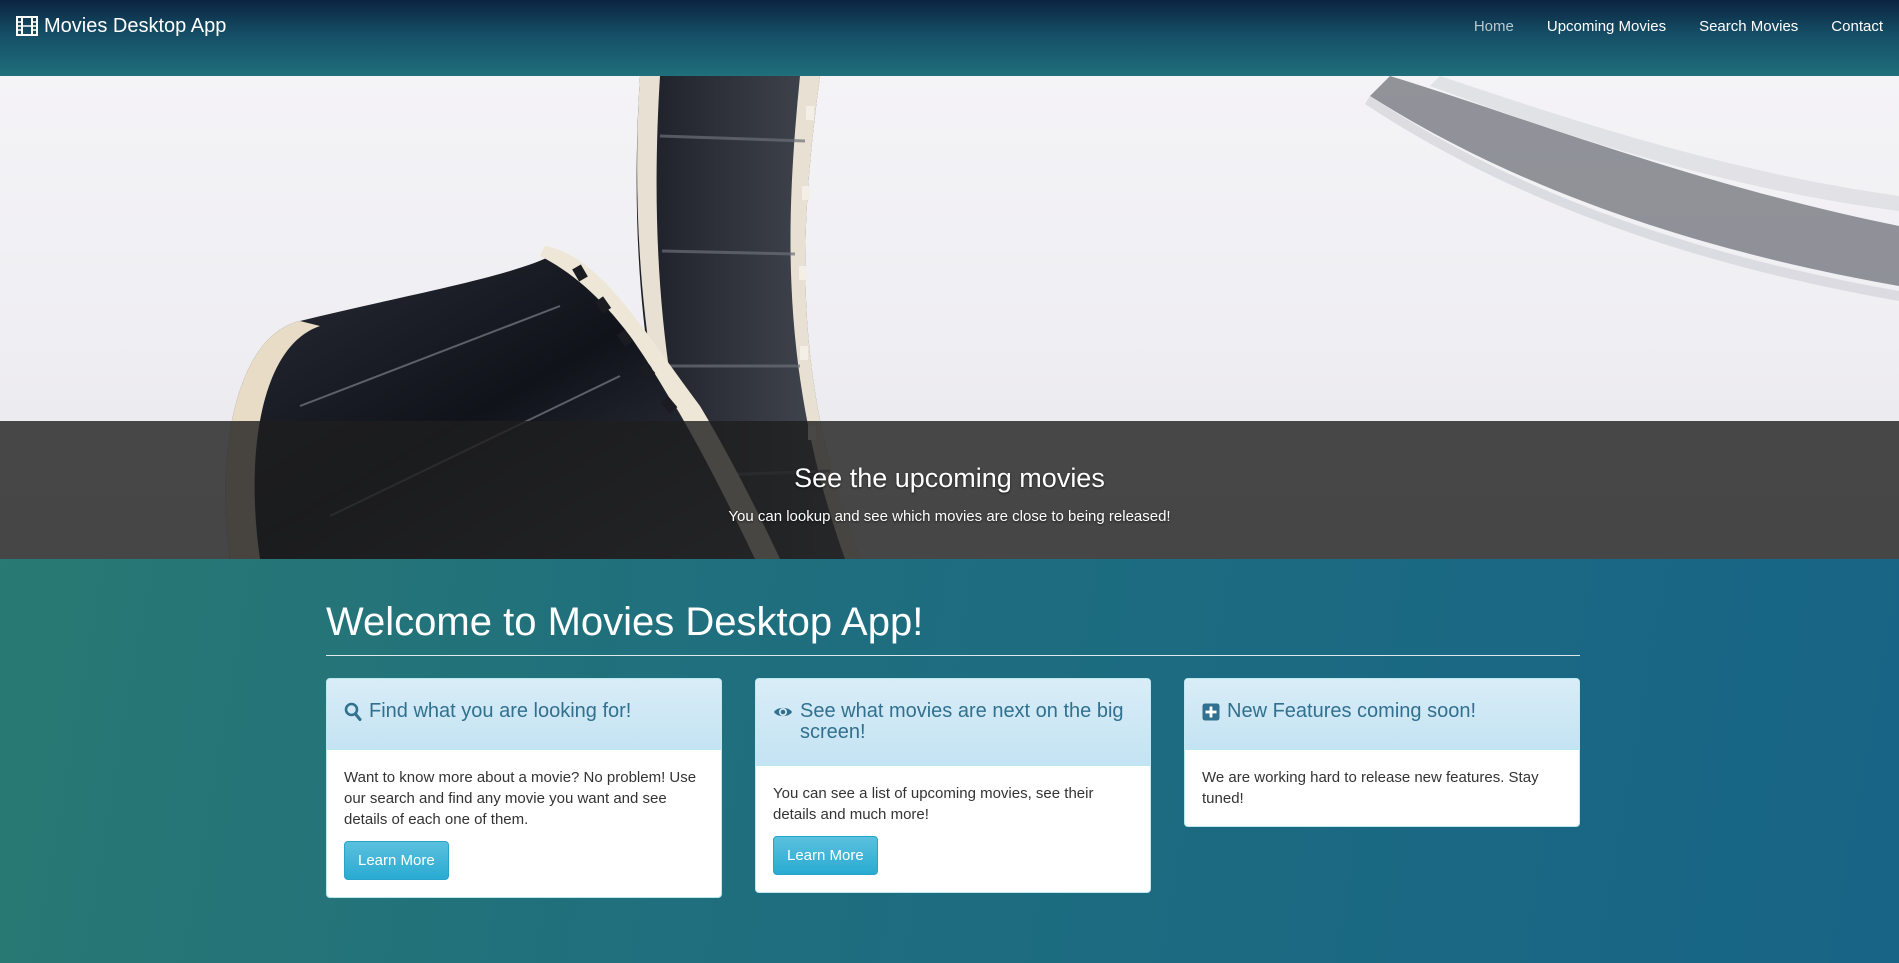  What do you see at coordinates (1211, 714) in the screenshot?
I see `plus-square-icon` at bounding box center [1211, 714].